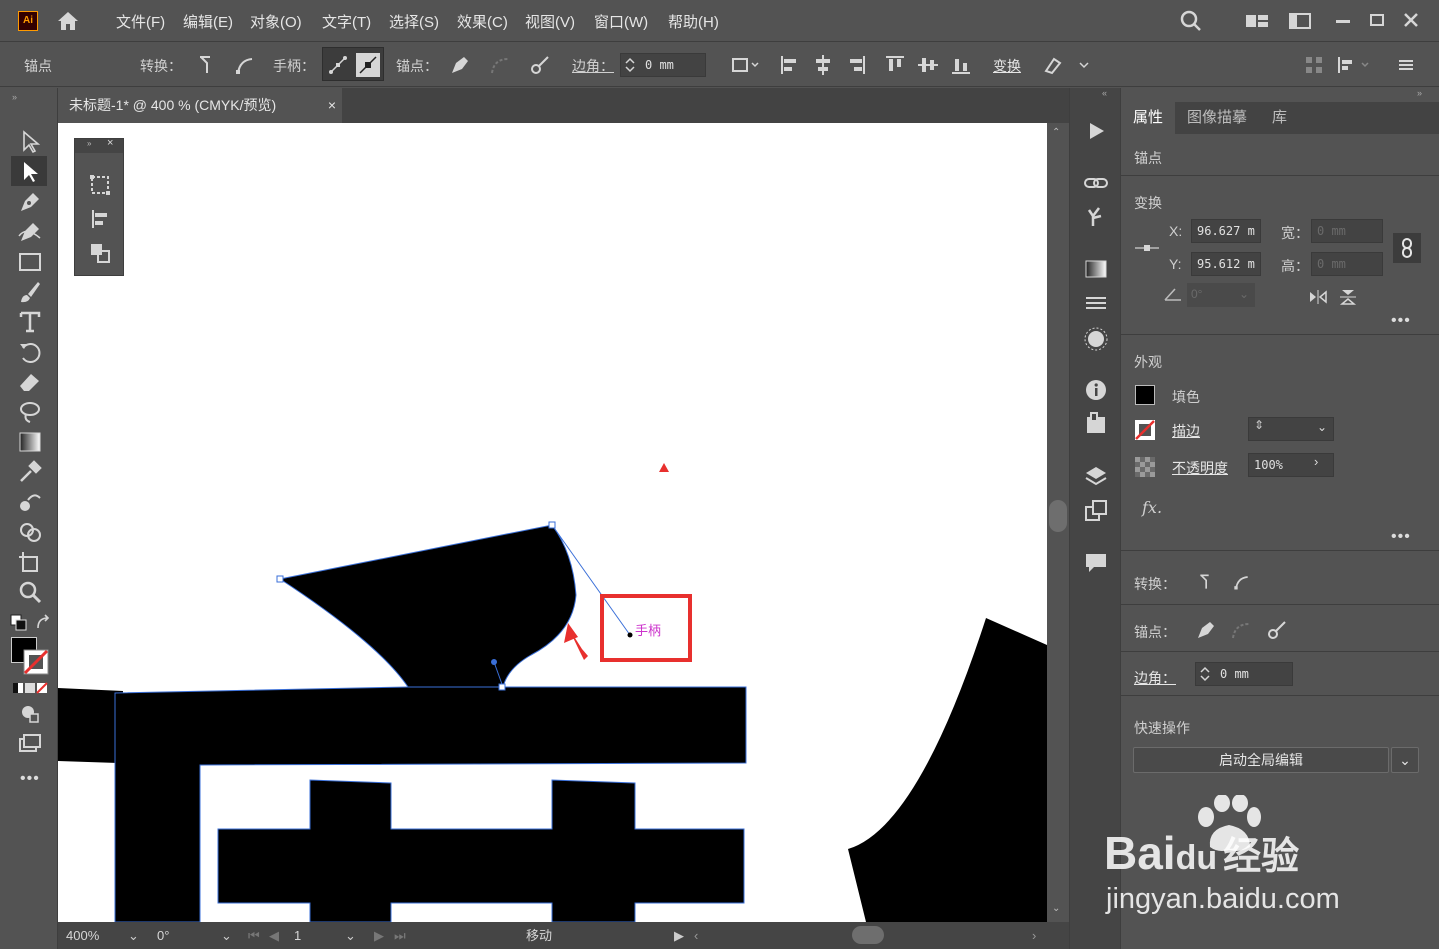 The width and height of the screenshot is (1439, 949). What do you see at coordinates (30, 779) in the screenshot?
I see `more-tools-icon: •••` at bounding box center [30, 779].